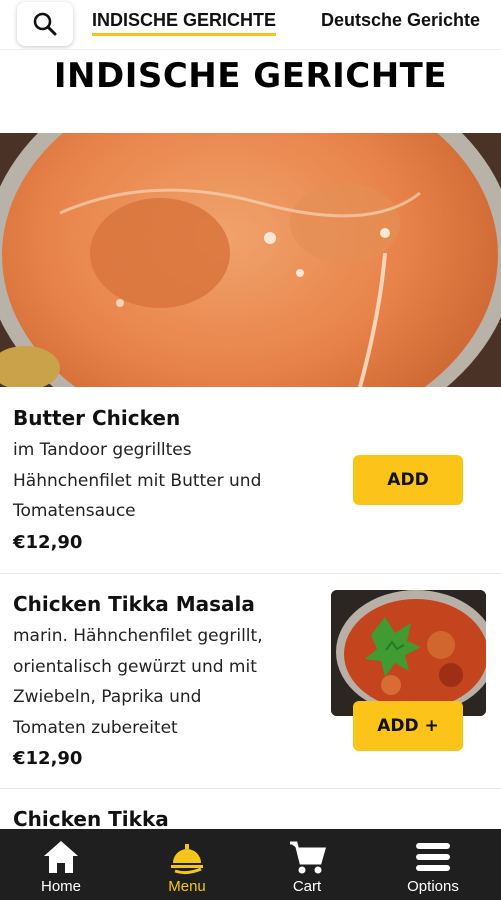 Image resolution: width=501 pixels, height=900 pixels. Describe the element at coordinates (95, 727) in the screenshot. I see `item-description-line: Tomaten zubereitet` at that location.